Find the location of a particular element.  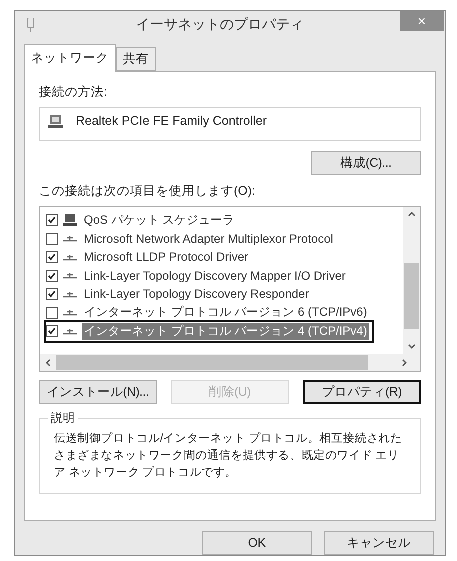

vertical-scrollbar is located at coordinates (411, 280).